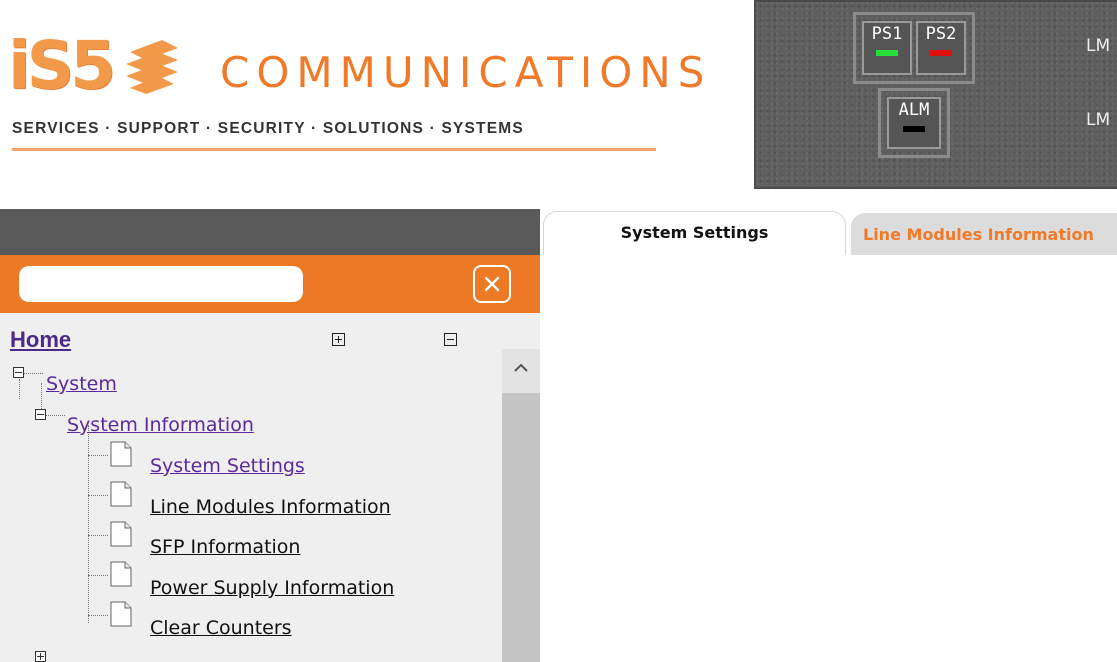 The height and width of the screenshot is (662, 1117). I want to click on ps2-led-light, so click(941, 53).